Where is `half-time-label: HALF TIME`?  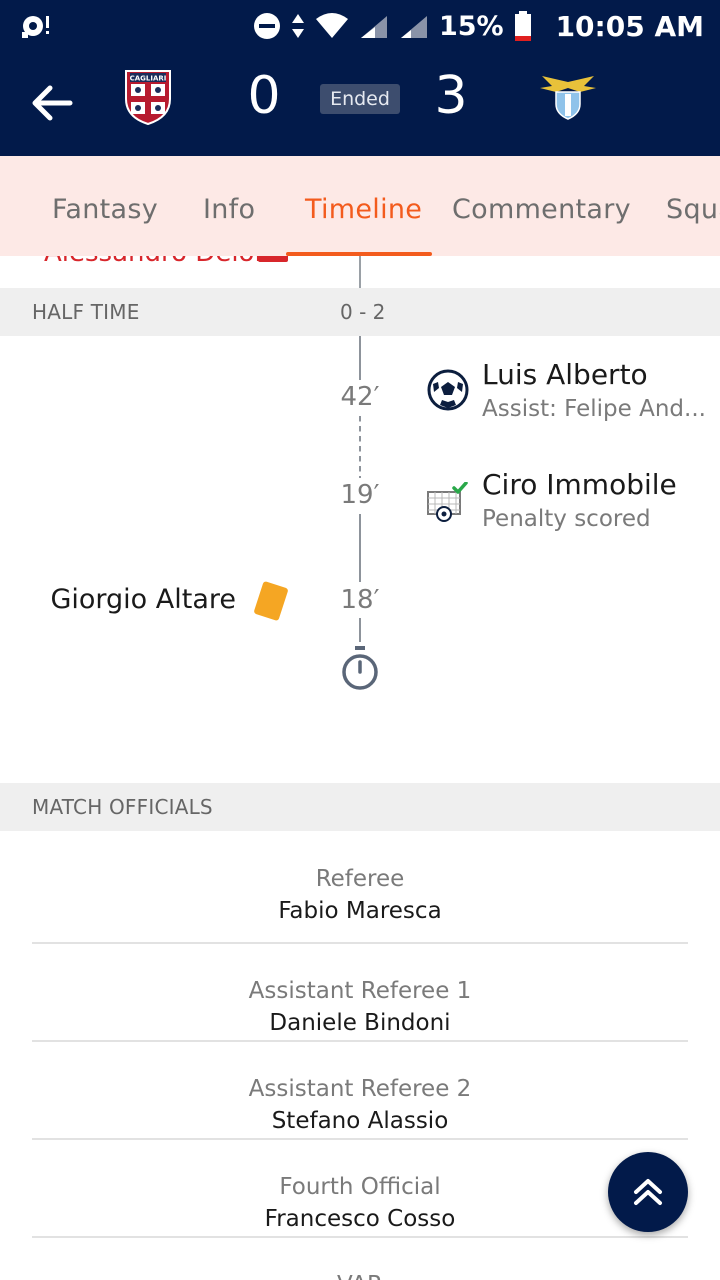 half-time-label: HALF TIME is located at coordinates (86, 312).